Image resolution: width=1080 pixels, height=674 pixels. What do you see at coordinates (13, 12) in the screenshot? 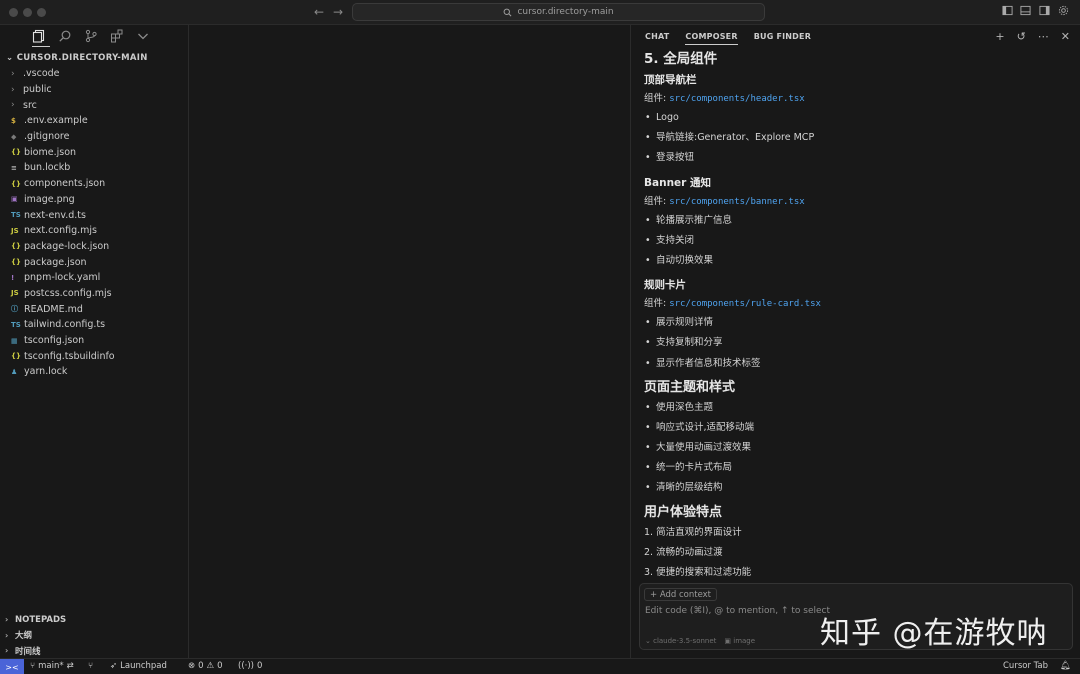
I see `close-window-button` at bounding box center [13, 12].